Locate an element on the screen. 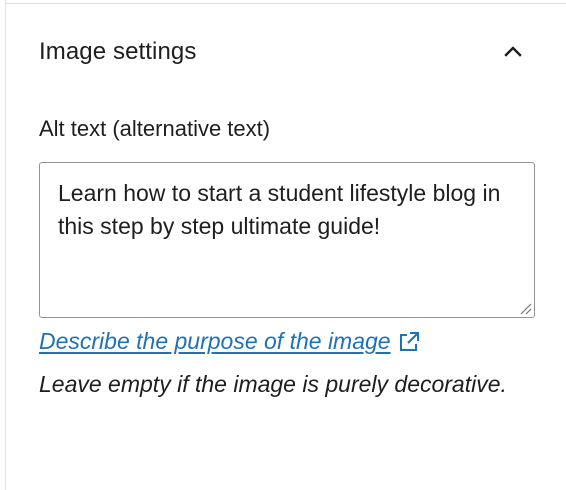  alt-text-label: Alt text (alternative text) is located at coordinates (155, 128).